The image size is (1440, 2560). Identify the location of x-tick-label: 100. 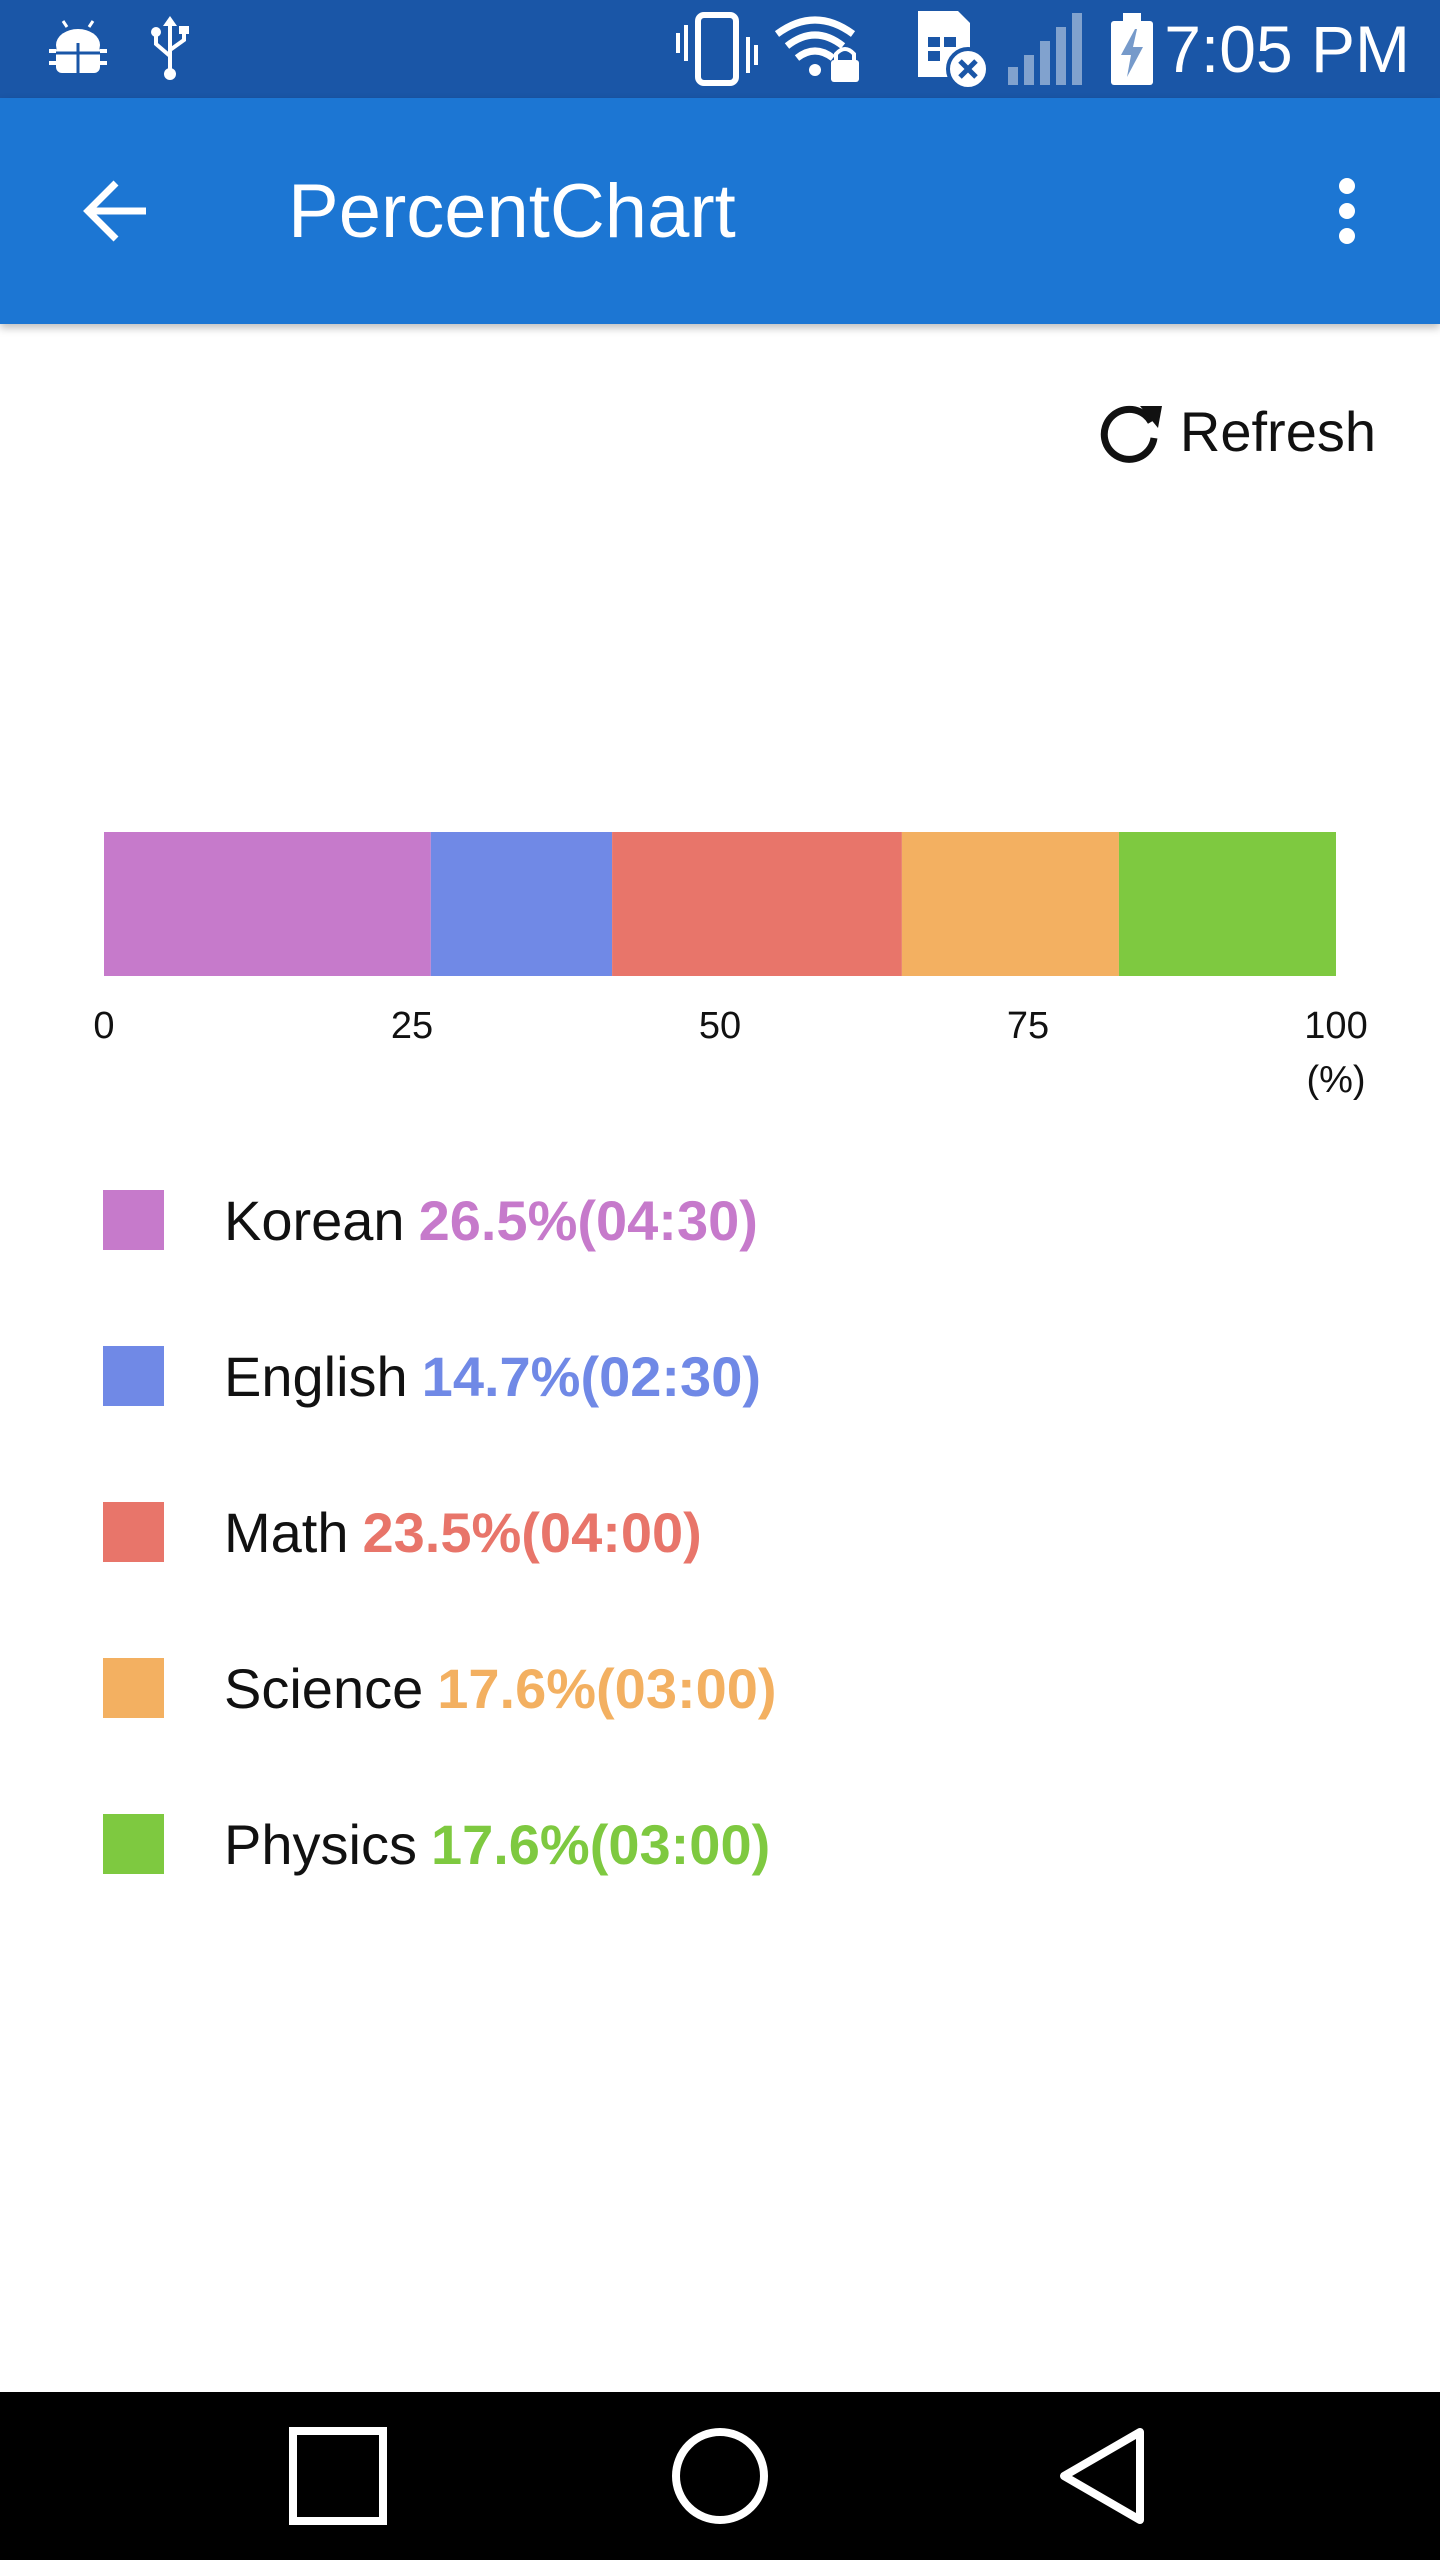
(1335, 1026).